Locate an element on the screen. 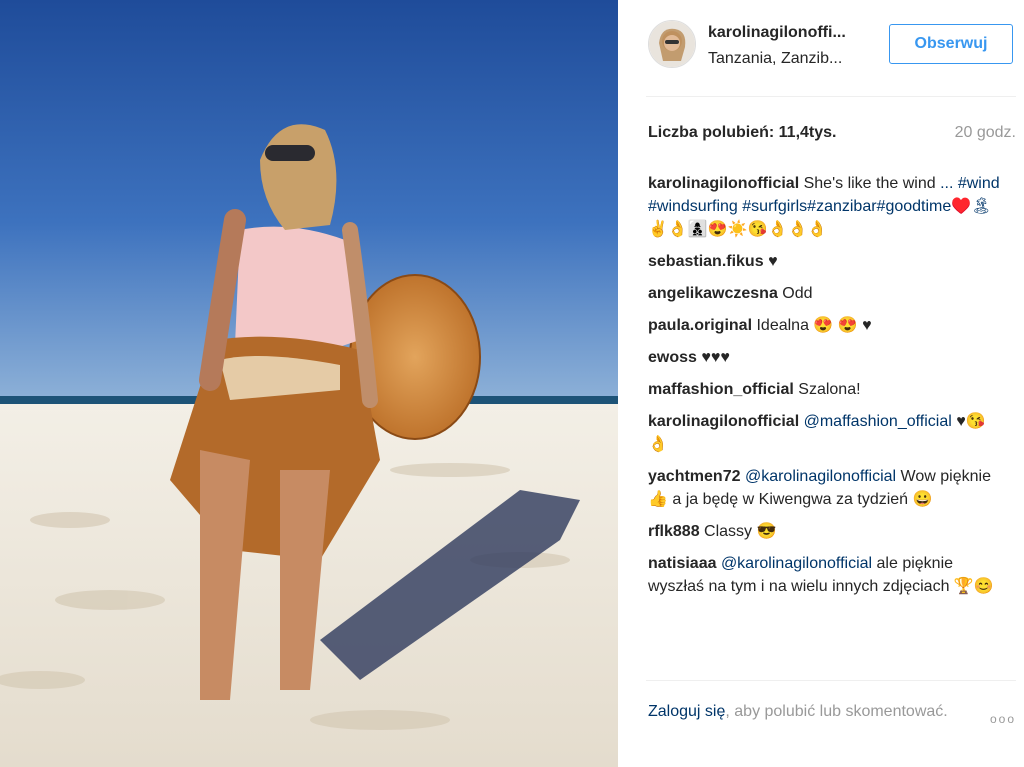 This screenshot has height=767, width=1024. comment-username: angelikawczesna is located at coordinates (713, 293).